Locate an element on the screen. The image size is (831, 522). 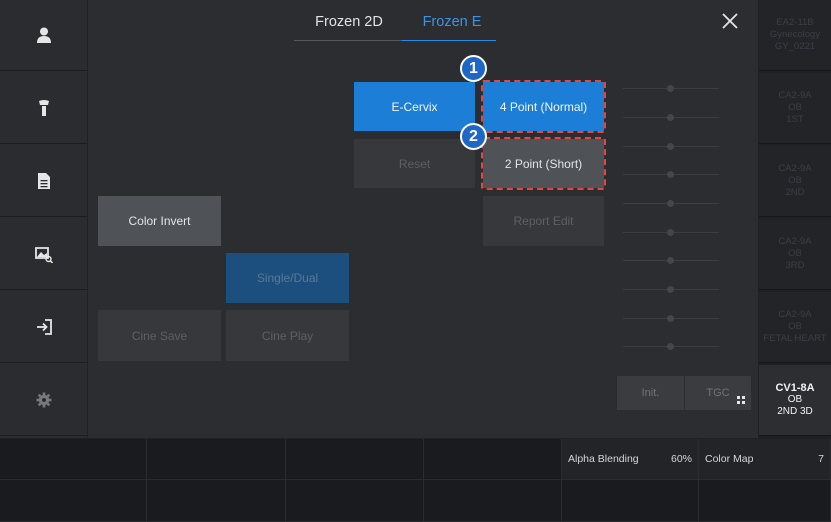
nav-settings-button is located at coordinates (43, 400).